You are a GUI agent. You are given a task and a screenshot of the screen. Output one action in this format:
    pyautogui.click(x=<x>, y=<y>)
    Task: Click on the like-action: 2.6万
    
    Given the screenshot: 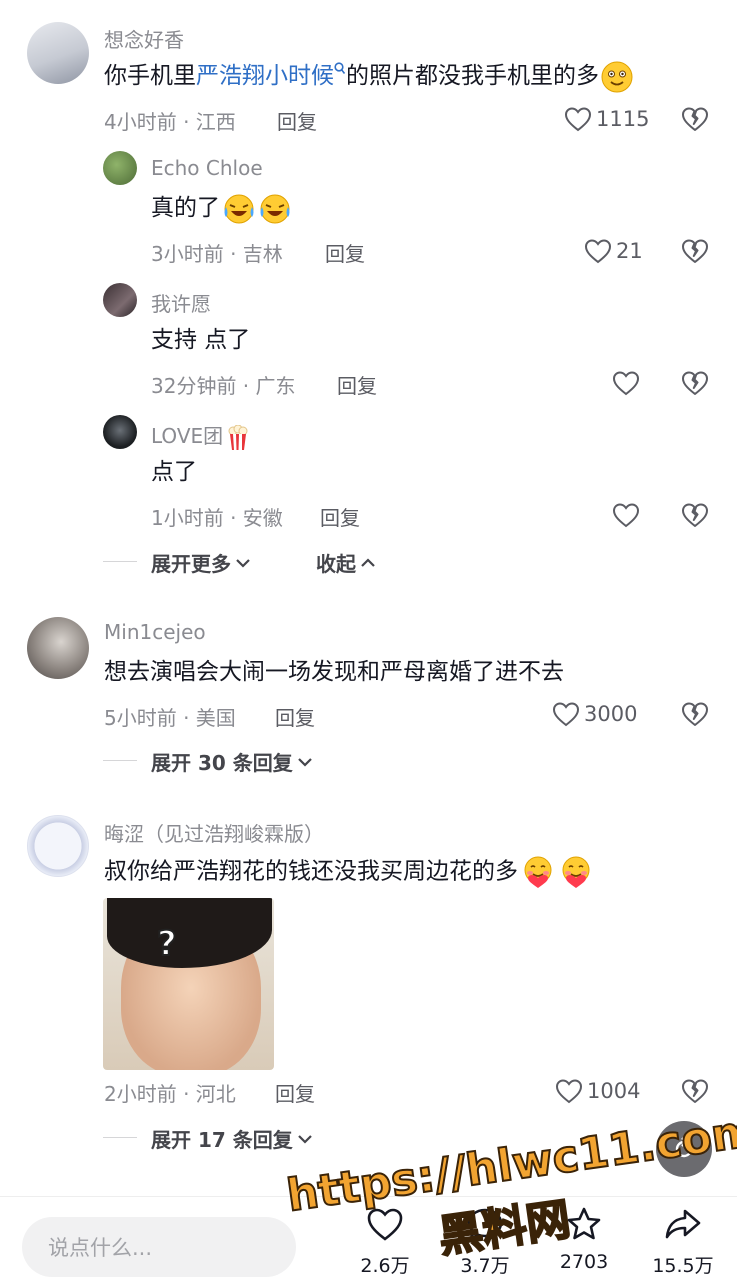 What is the action you would take?
    pyautogui.click(x=385, y=1242)
    